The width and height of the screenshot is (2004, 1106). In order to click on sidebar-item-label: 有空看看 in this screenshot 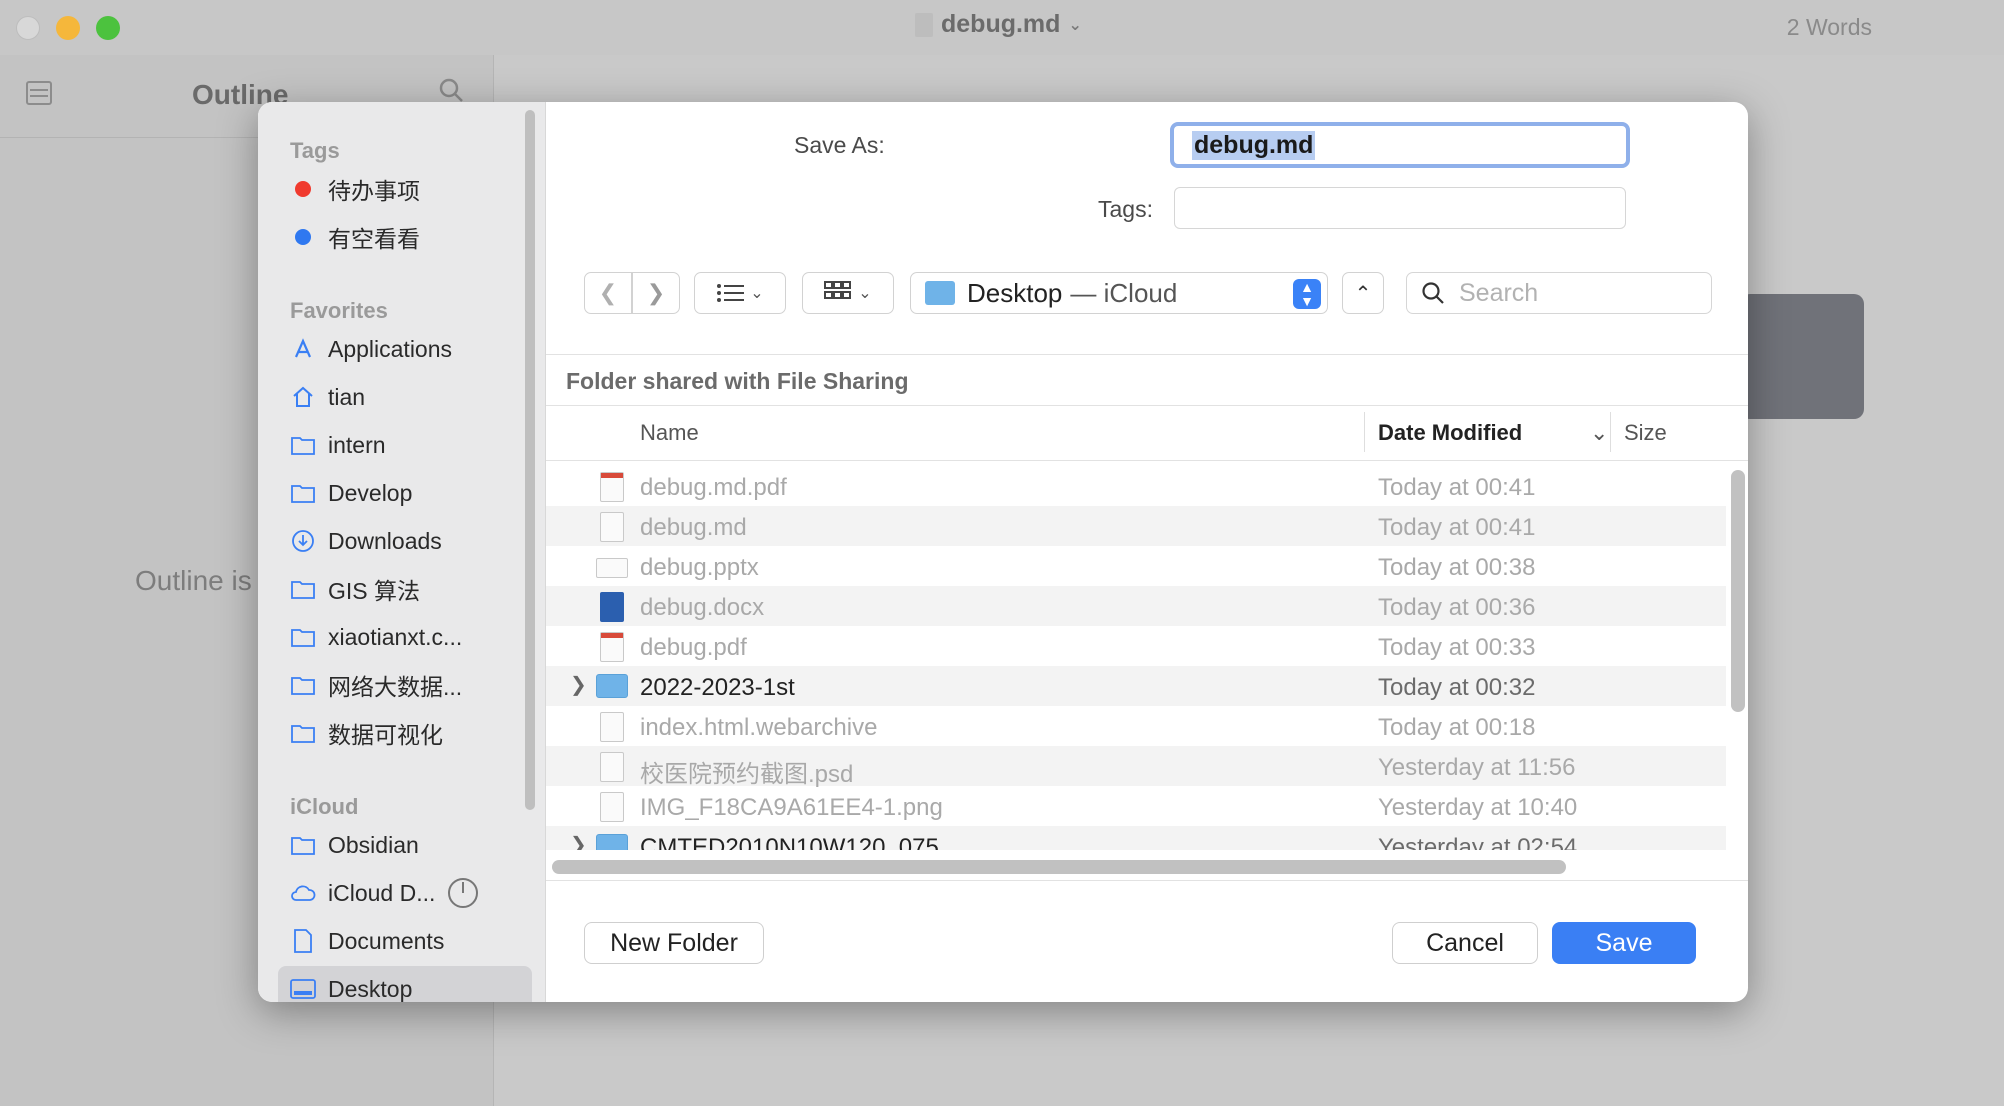, I will do `click(374, 239)`.